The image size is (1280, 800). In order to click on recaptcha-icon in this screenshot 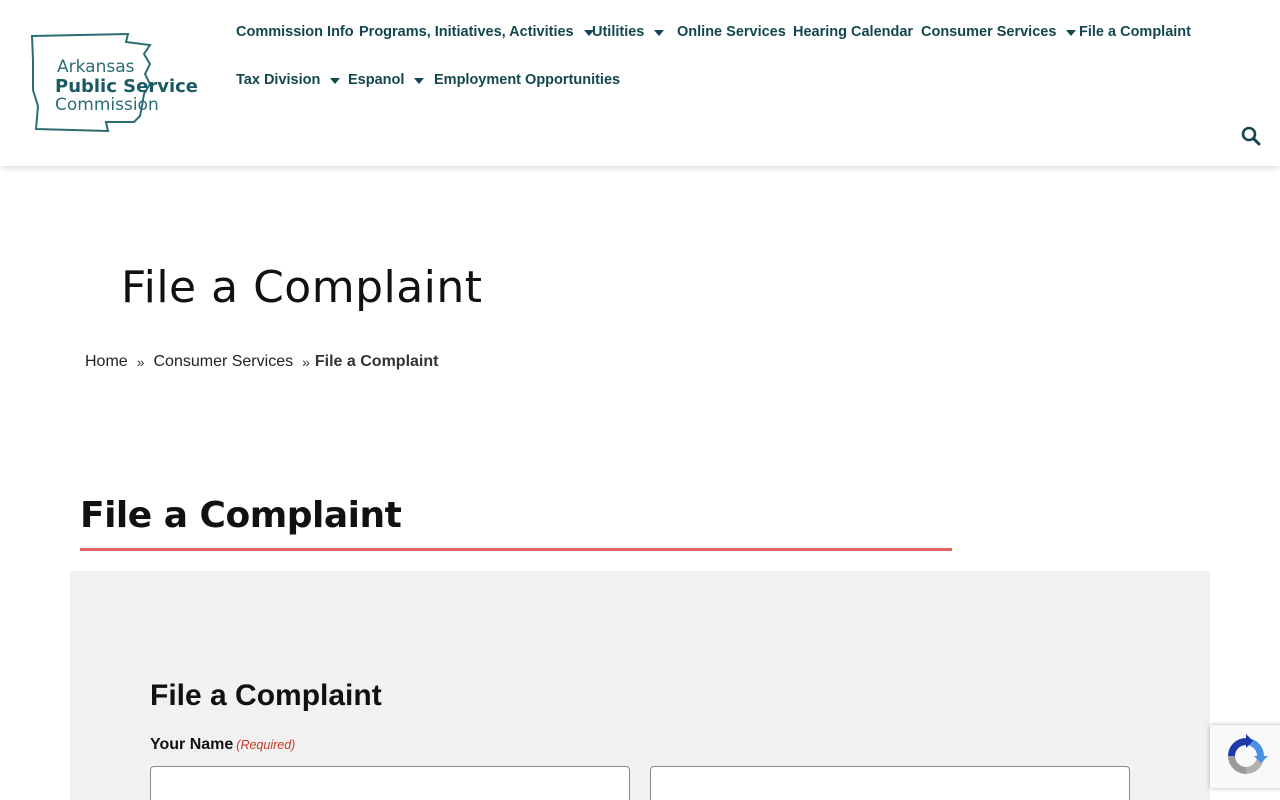, I will do `click(1248, 754)`.